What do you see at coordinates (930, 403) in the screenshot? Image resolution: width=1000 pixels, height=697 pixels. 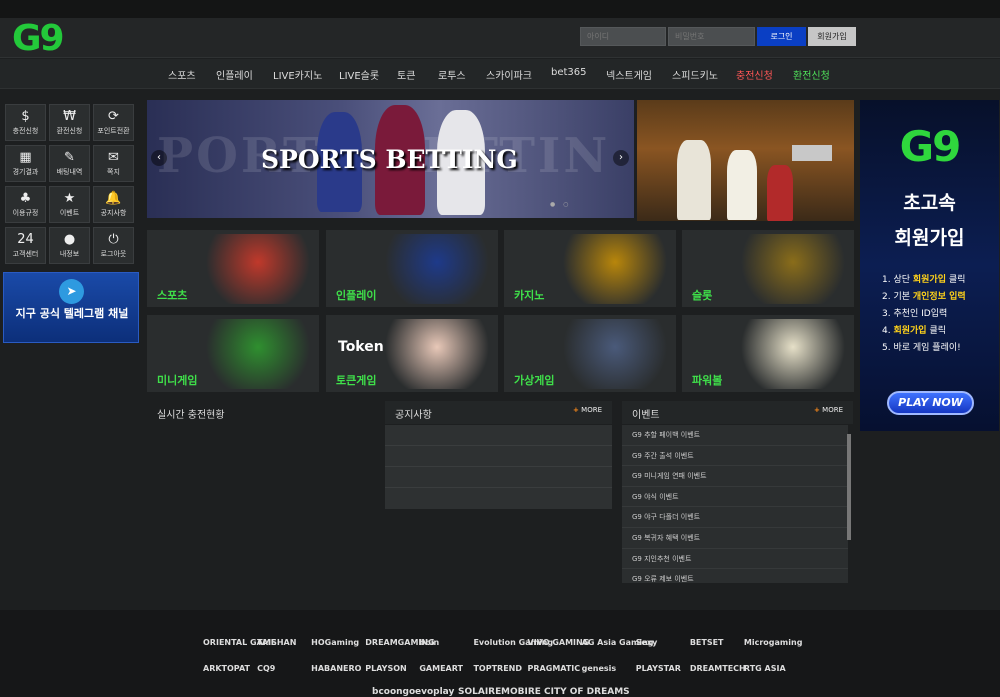 I see `play-now-button: PLAY NOW` at bounding box center [930, 403].